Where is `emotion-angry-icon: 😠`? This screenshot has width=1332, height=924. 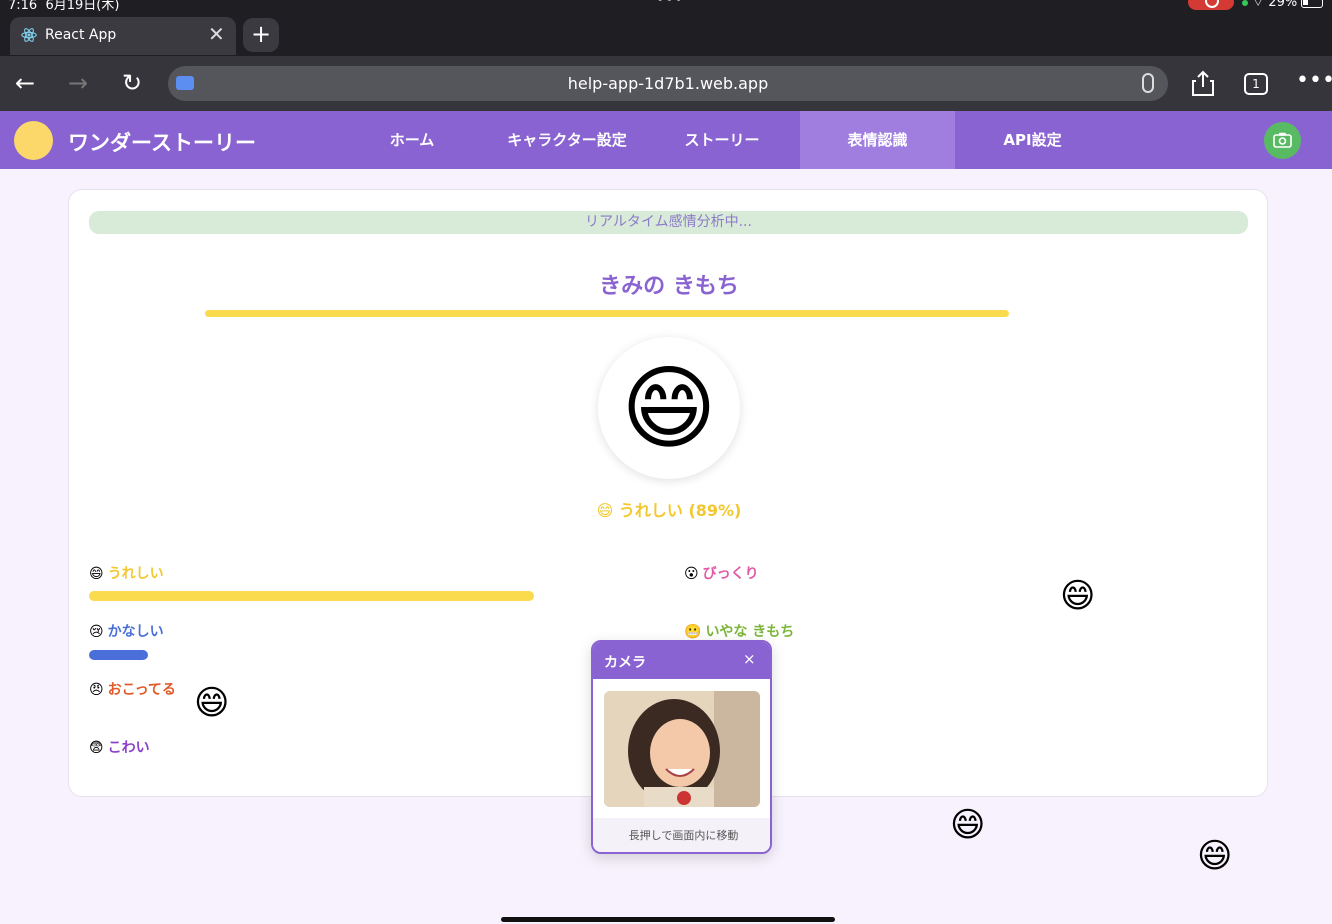 emotion-angry-icon: 😠 is located at coordinates (96, 690).